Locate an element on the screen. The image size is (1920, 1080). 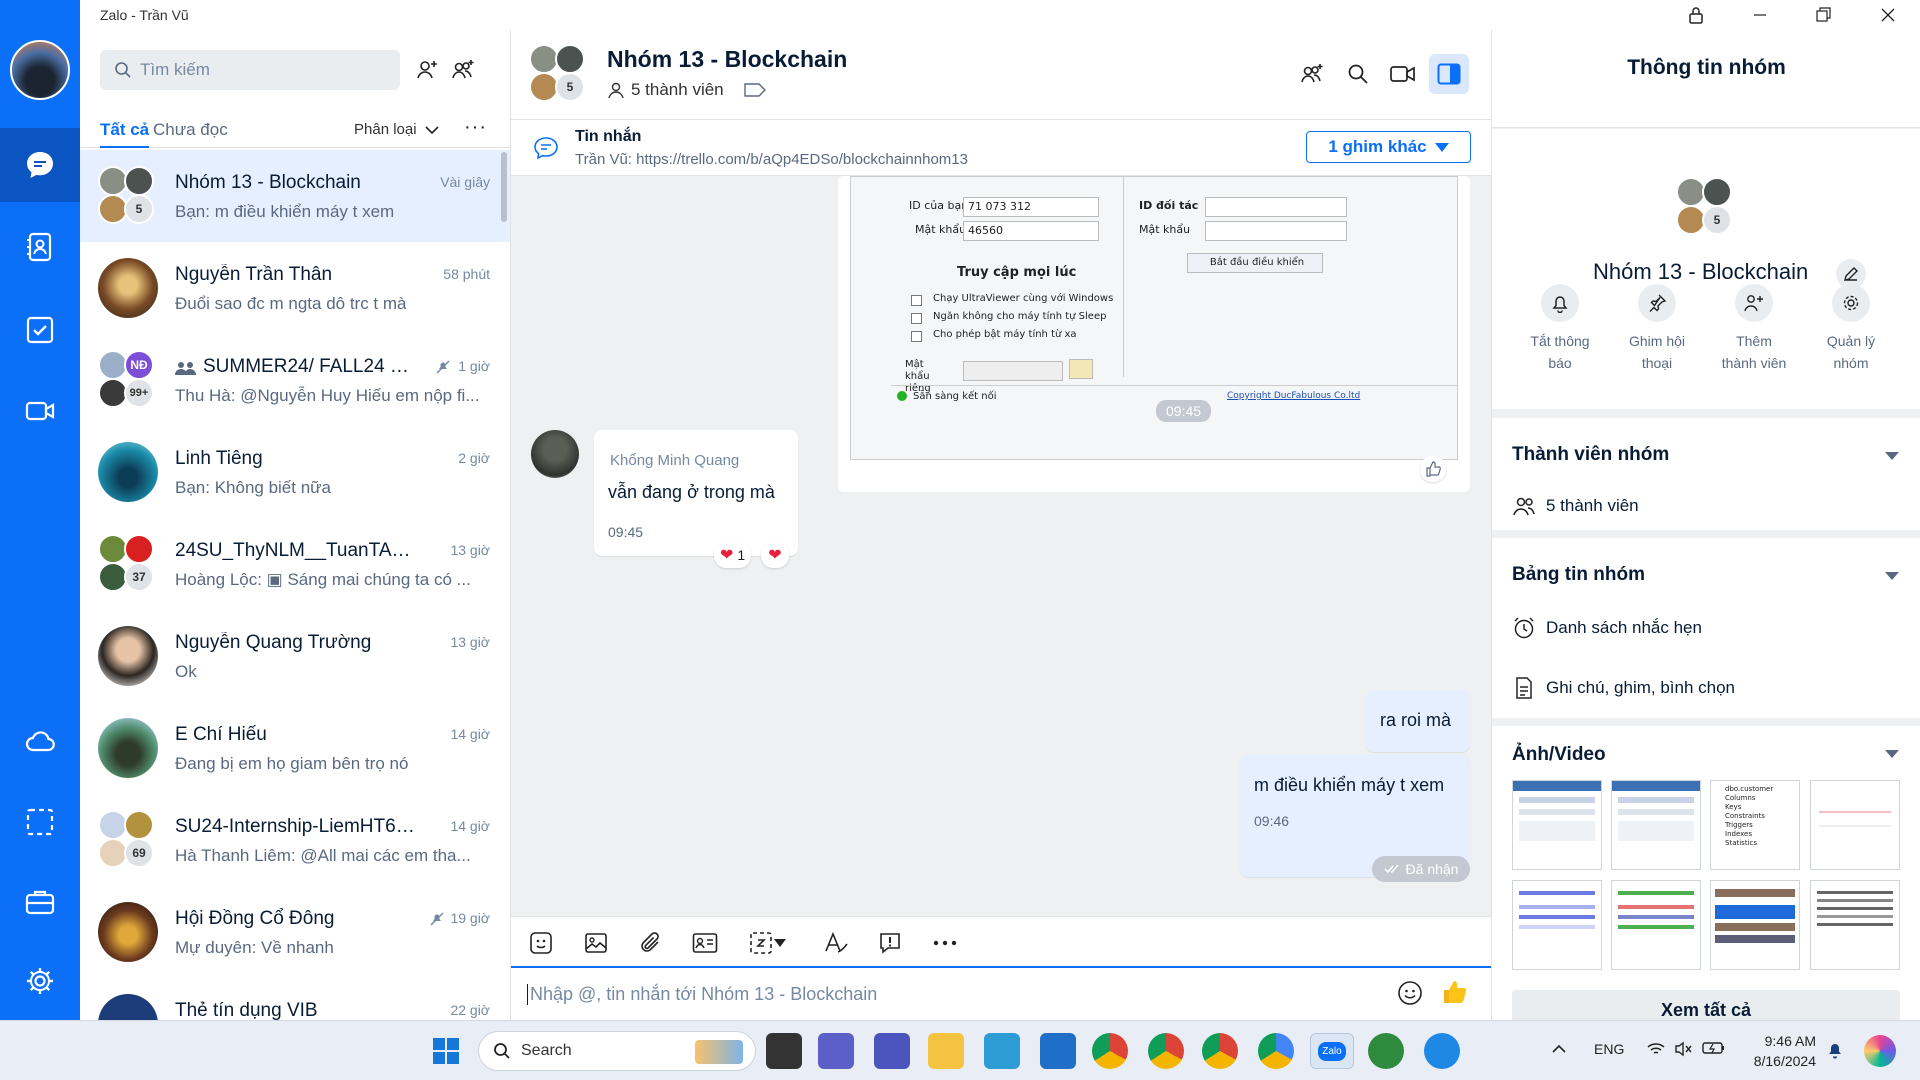
quick-like-icon is located at coordinates (1456, 993).